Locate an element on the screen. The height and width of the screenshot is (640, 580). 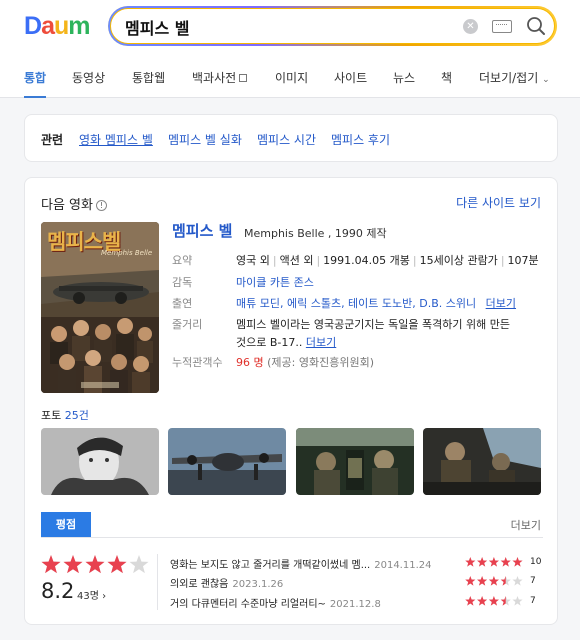
summary-part: 107분 is located at coordinates (523, 260).